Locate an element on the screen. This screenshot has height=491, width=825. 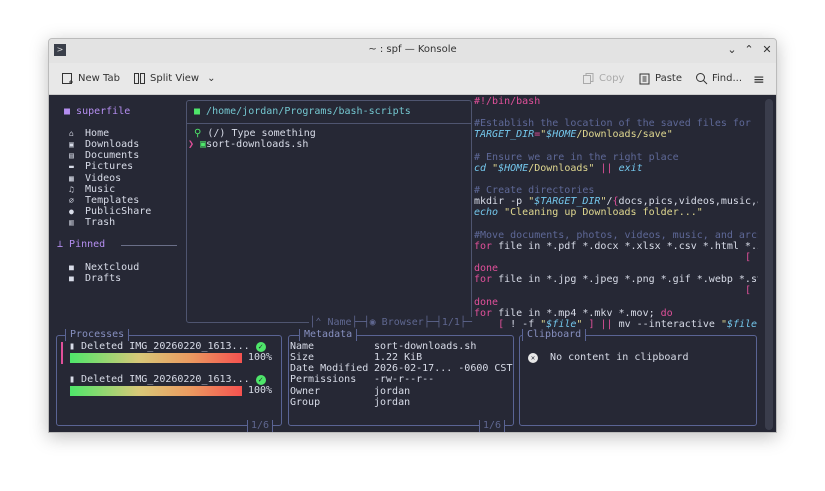
scrollbar is located at coordinates (769, 264).